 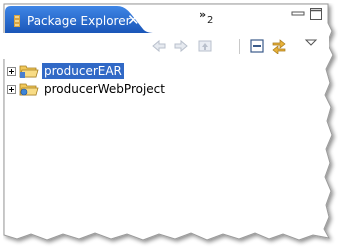 I want to click on overflow-chevron-icon: », so click(x=202, y=15).